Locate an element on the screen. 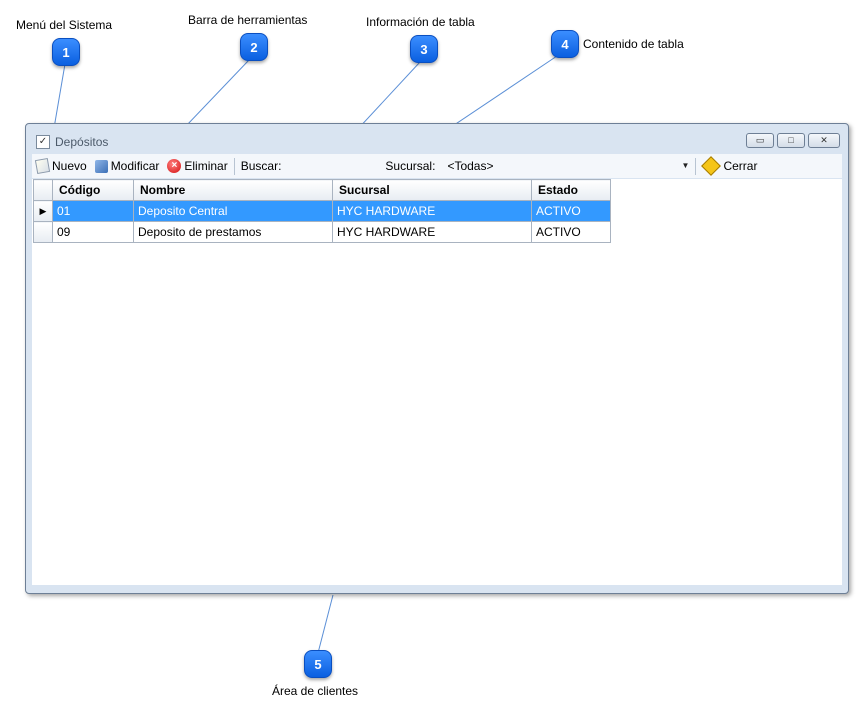 This screenshot has height=714, width=858. search-label-wrap: Buscar: is located at coordinates (261, 166).